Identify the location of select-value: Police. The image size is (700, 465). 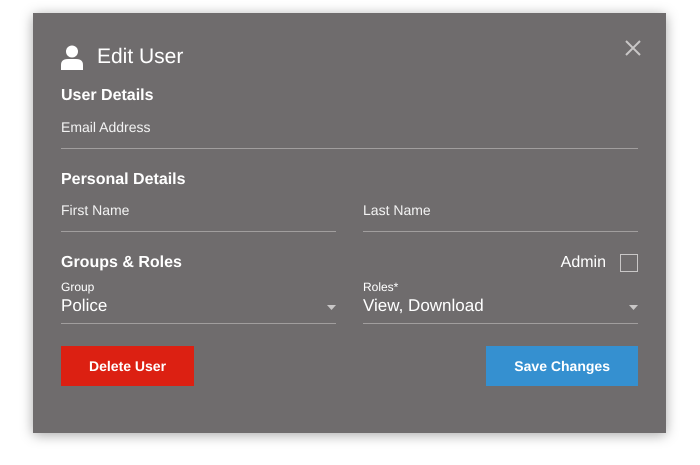
(84, 306).